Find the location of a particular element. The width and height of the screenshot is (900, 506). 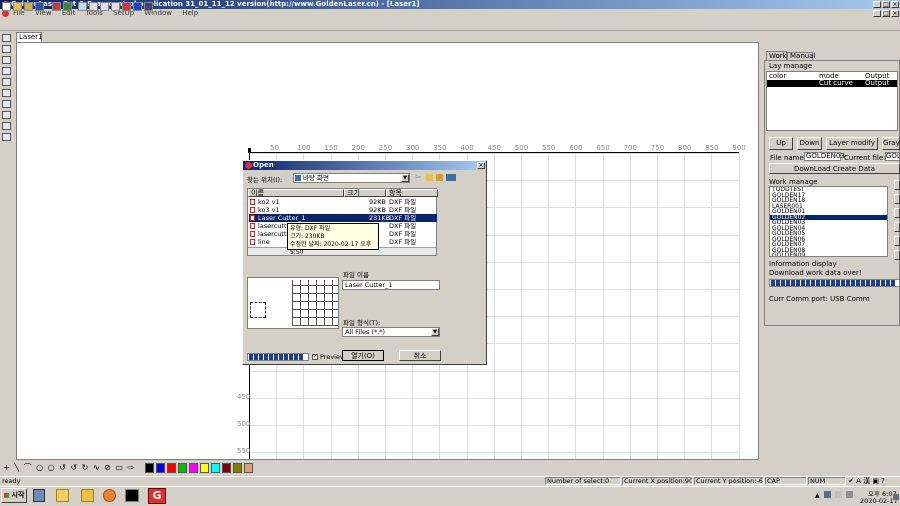

terminal-task-icon is located at coordinates (132, 495).